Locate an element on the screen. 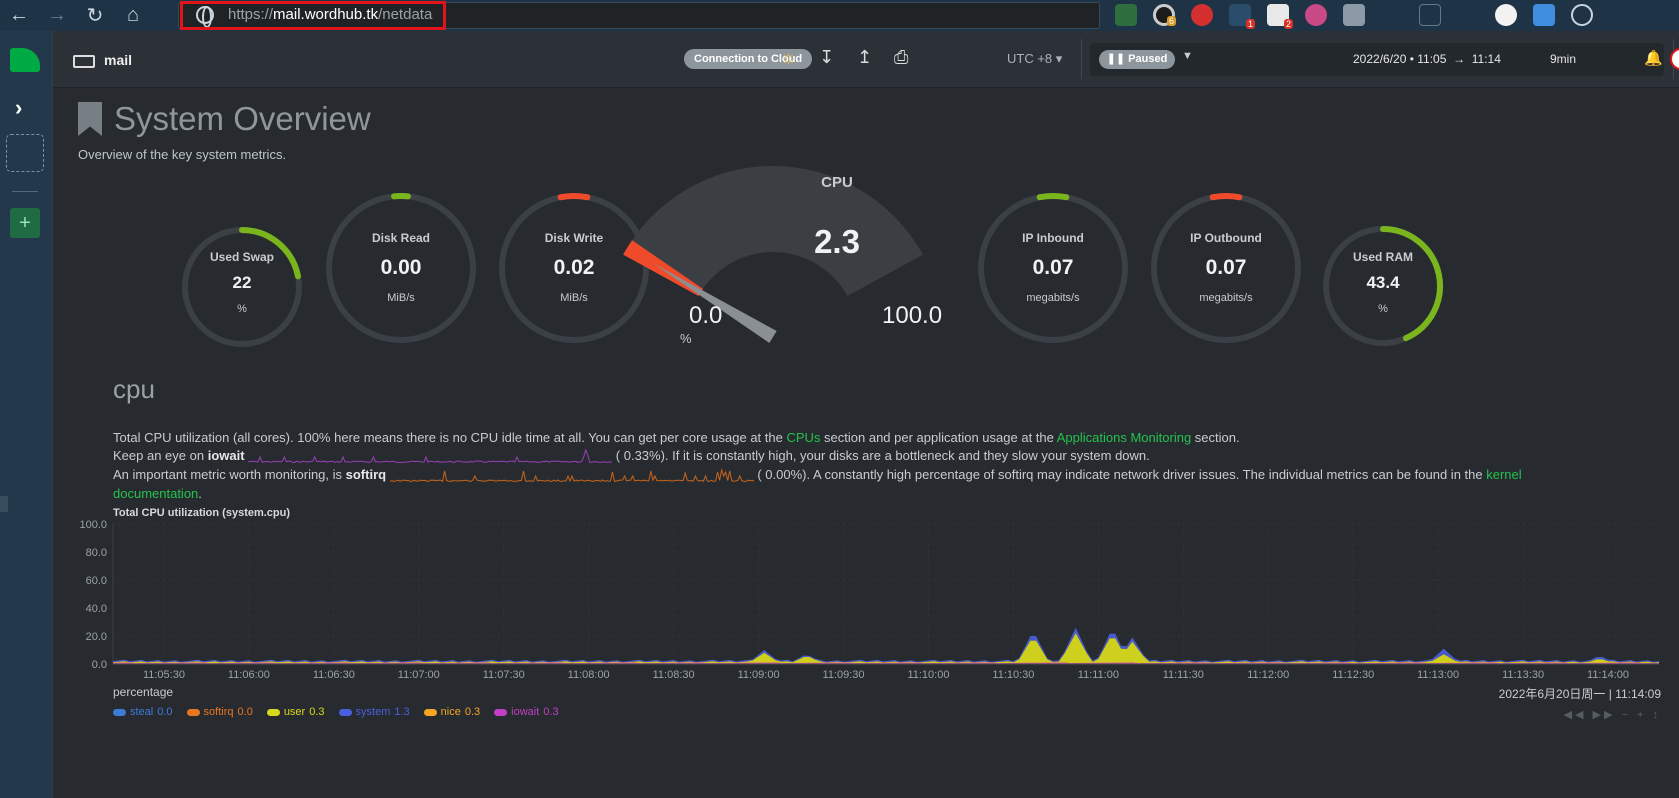 This screenshot has height=798, width=1679. chevron-right-icon: › is located at coordinates (18, 108).